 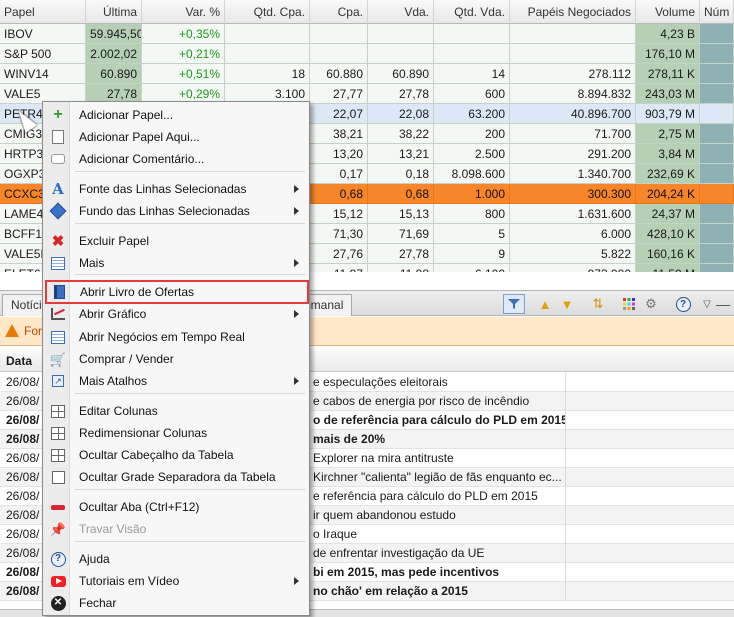 What do you see at coordinates (472, 134) in the screenshot?
I see `quote-cell: 200` at bounding box center [472, 134].